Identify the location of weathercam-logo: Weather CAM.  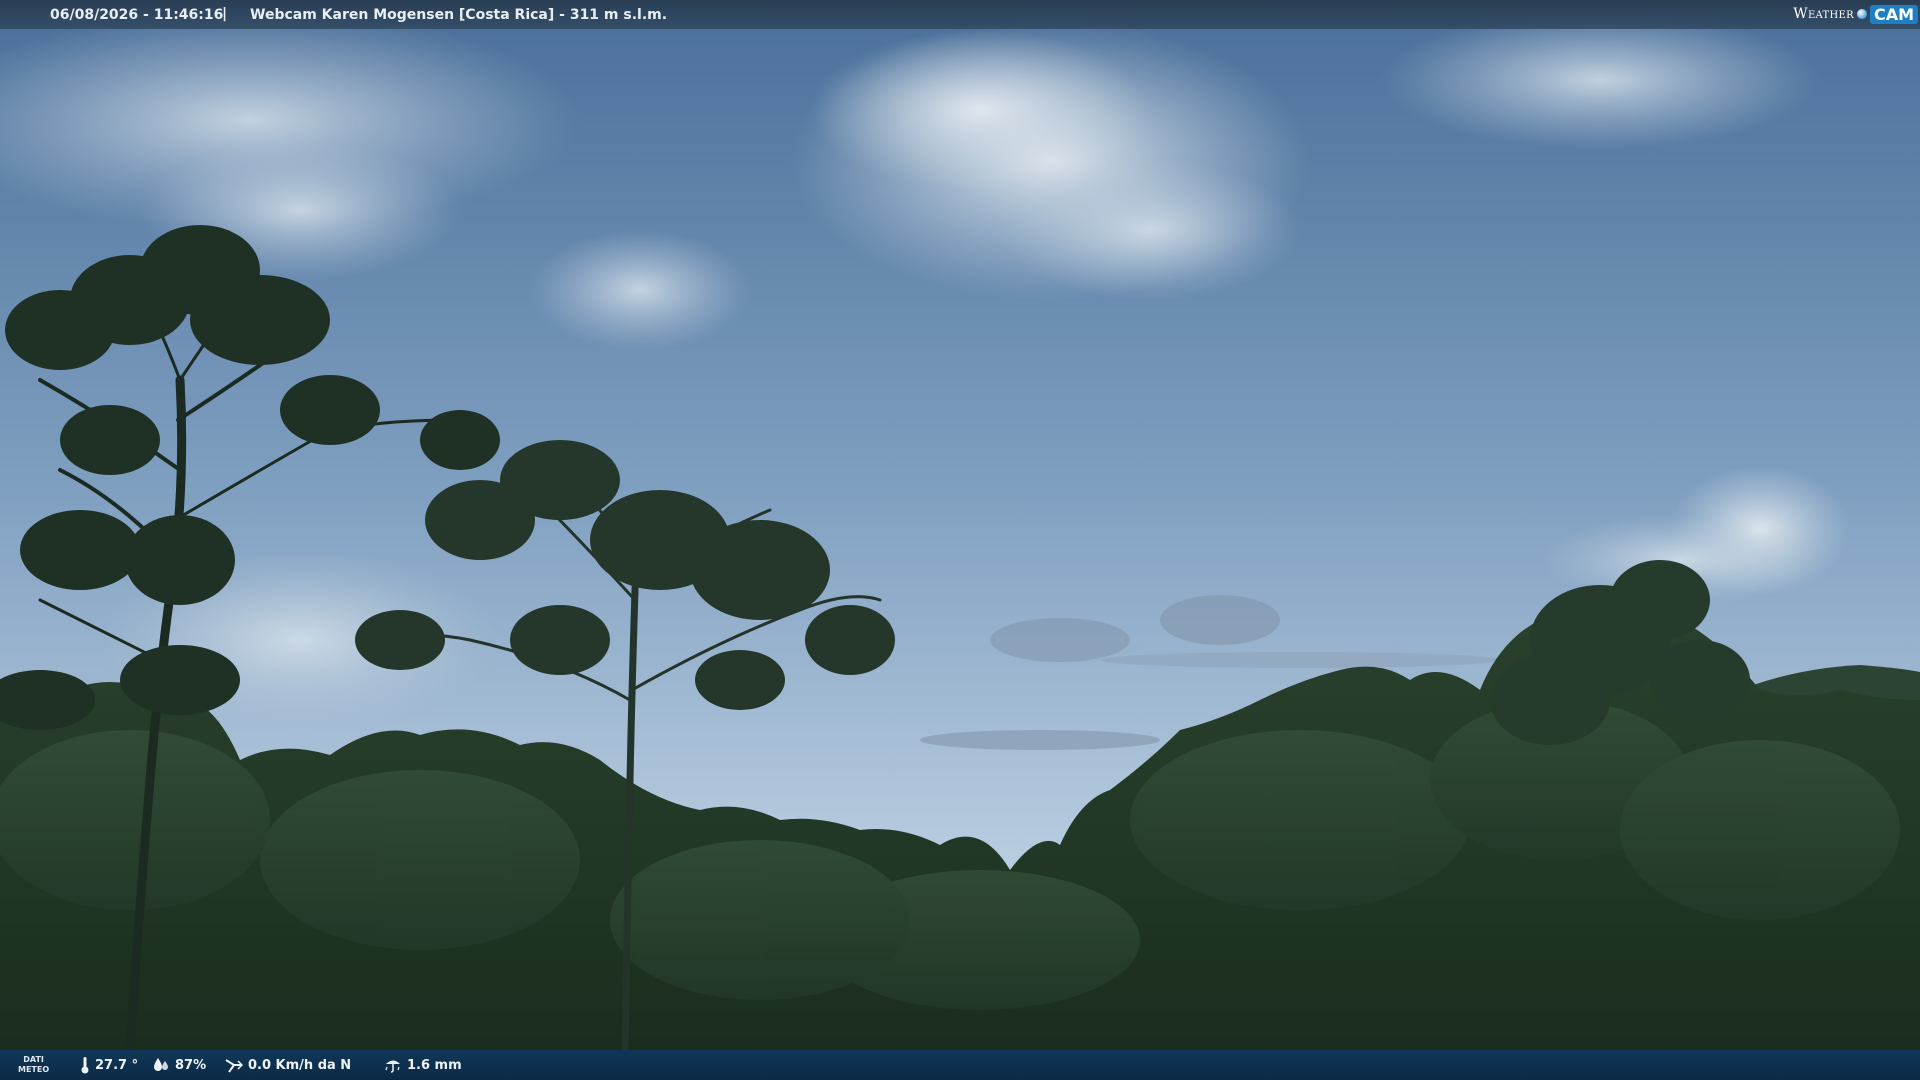
(1855, 14).